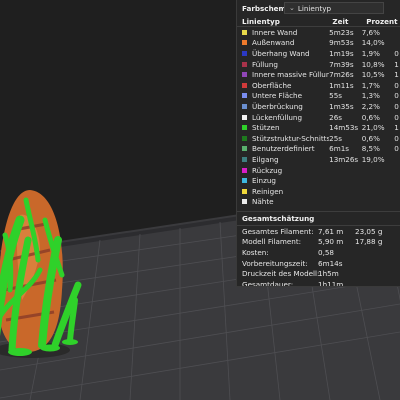  Describe the element at coordinates (255, 253) in the screenshot. I see `estimate-label: Kosten:` at that location.